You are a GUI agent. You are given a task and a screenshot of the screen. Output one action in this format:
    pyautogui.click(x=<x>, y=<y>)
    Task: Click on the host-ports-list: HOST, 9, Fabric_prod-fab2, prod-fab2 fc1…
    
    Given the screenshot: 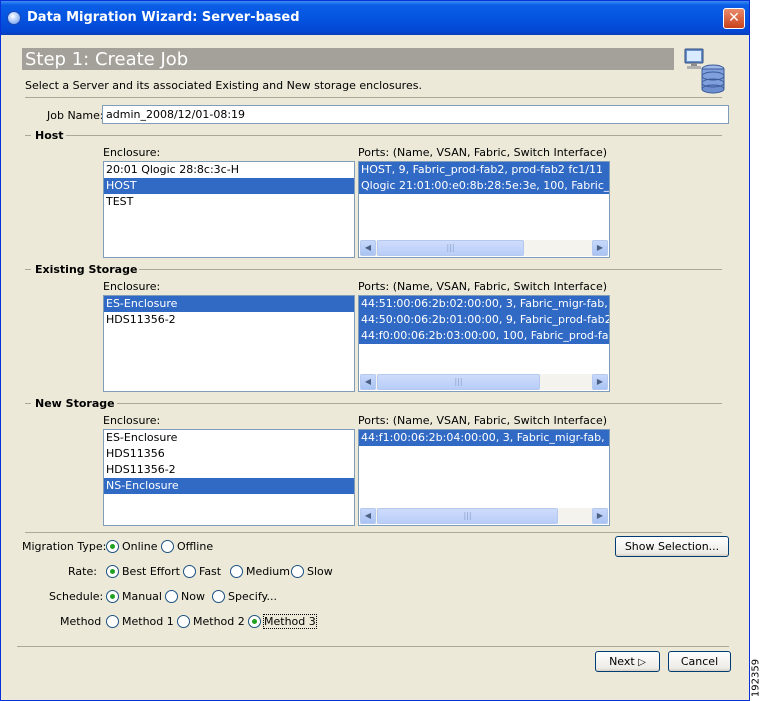 What is the action you would take?
    pyautogui.click(x=484, y=209)
    